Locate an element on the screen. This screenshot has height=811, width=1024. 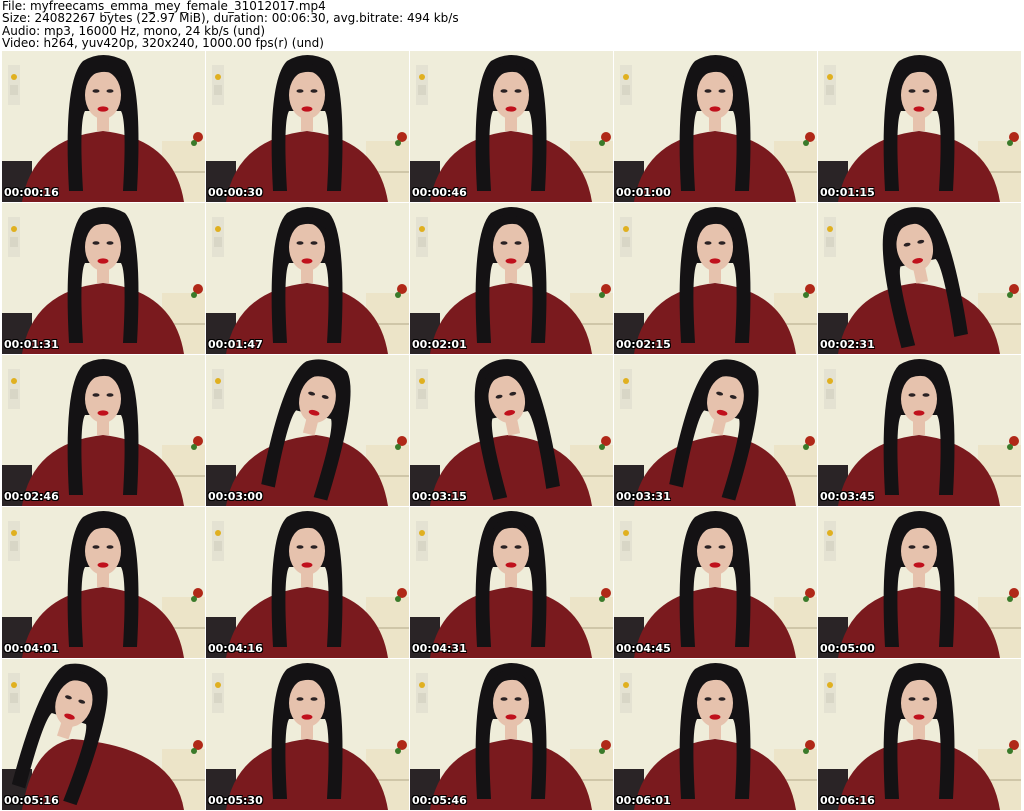
video-thumbnail: 00:00:30 is located at coordinates (307, 126).